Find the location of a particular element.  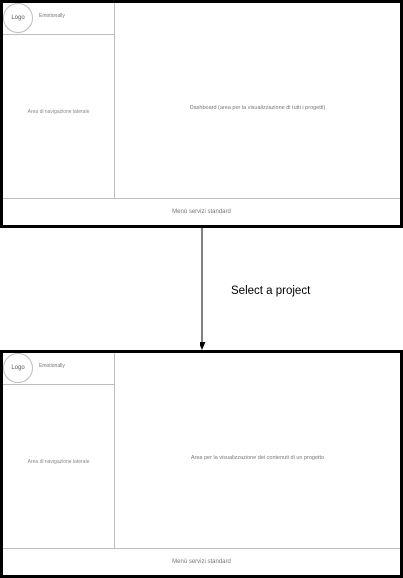

transition-label: Select a project is located at coordinates (271, 291).